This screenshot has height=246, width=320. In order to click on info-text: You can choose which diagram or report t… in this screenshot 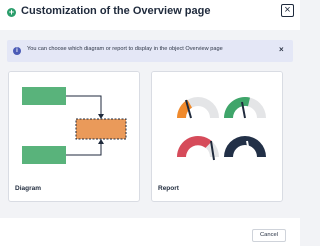, I will do `click(125, 49)`.